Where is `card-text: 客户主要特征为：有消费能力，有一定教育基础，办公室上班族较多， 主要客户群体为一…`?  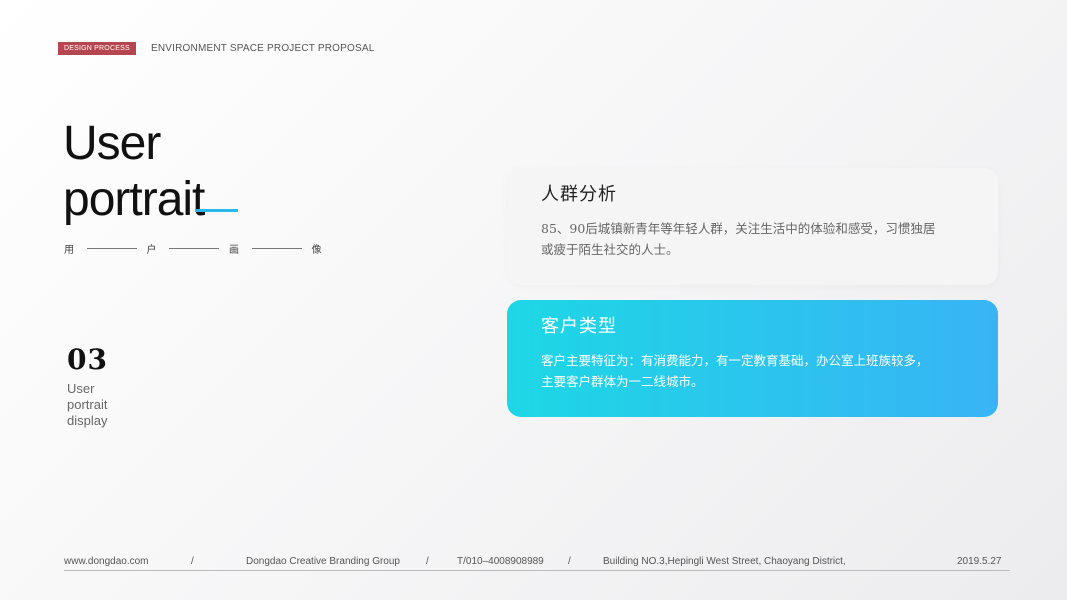 card-text: 客户主要特征为：有消费能力，有一定教育基础，办公室上班族较多， 主要客户群体为一… is located at coordinates (752, 371).